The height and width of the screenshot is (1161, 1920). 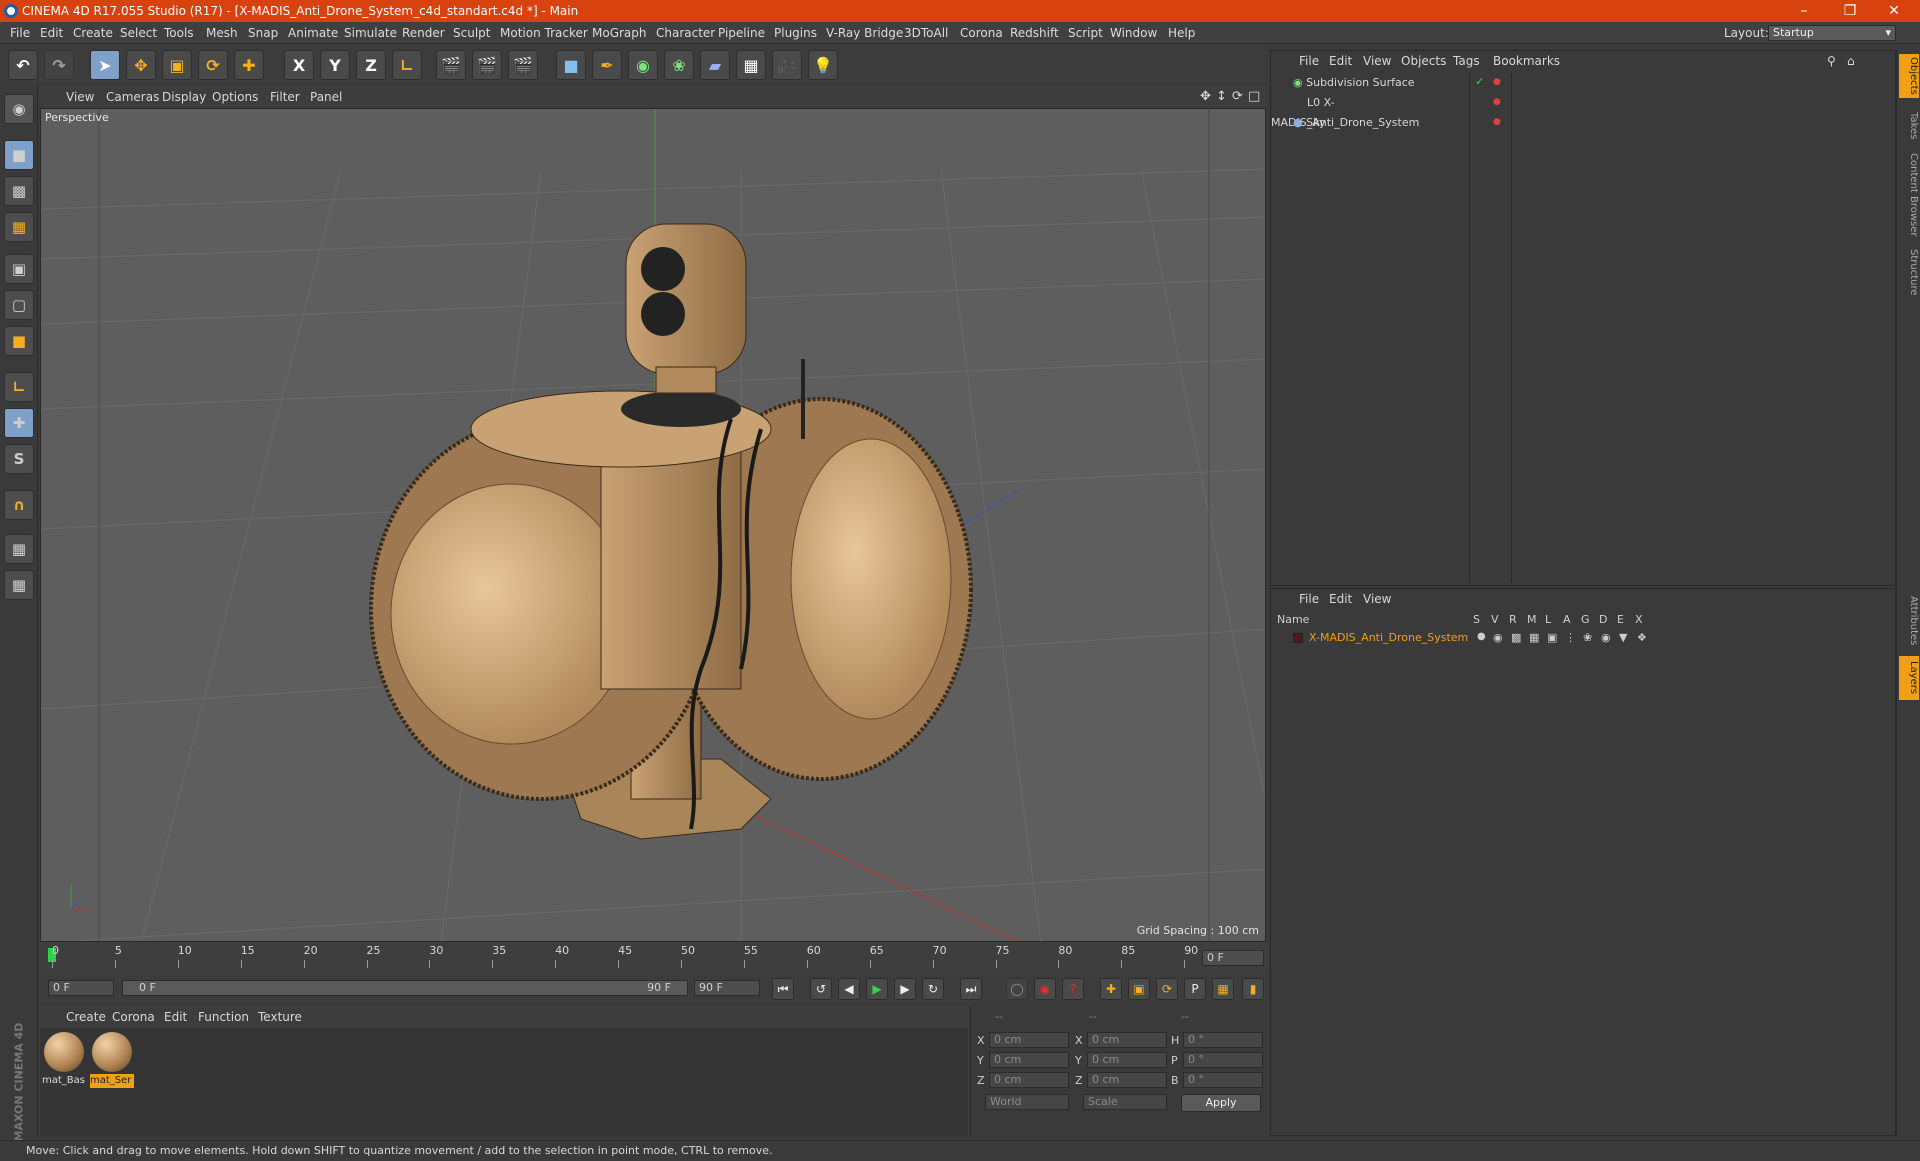 I want to click on deformer-button: ▰, so click(x=715, y=65).